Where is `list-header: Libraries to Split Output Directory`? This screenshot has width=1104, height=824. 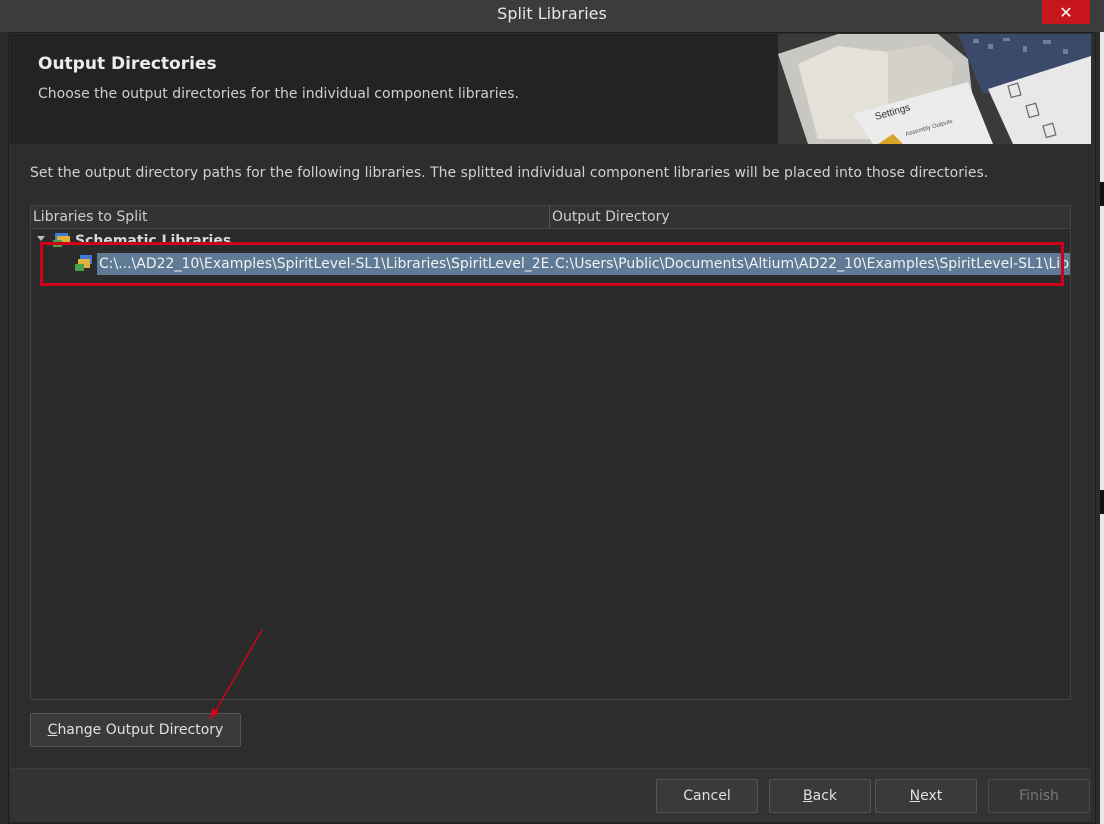 list-header: Libraries to Split Output Directory is located at coordinates (550, 217).